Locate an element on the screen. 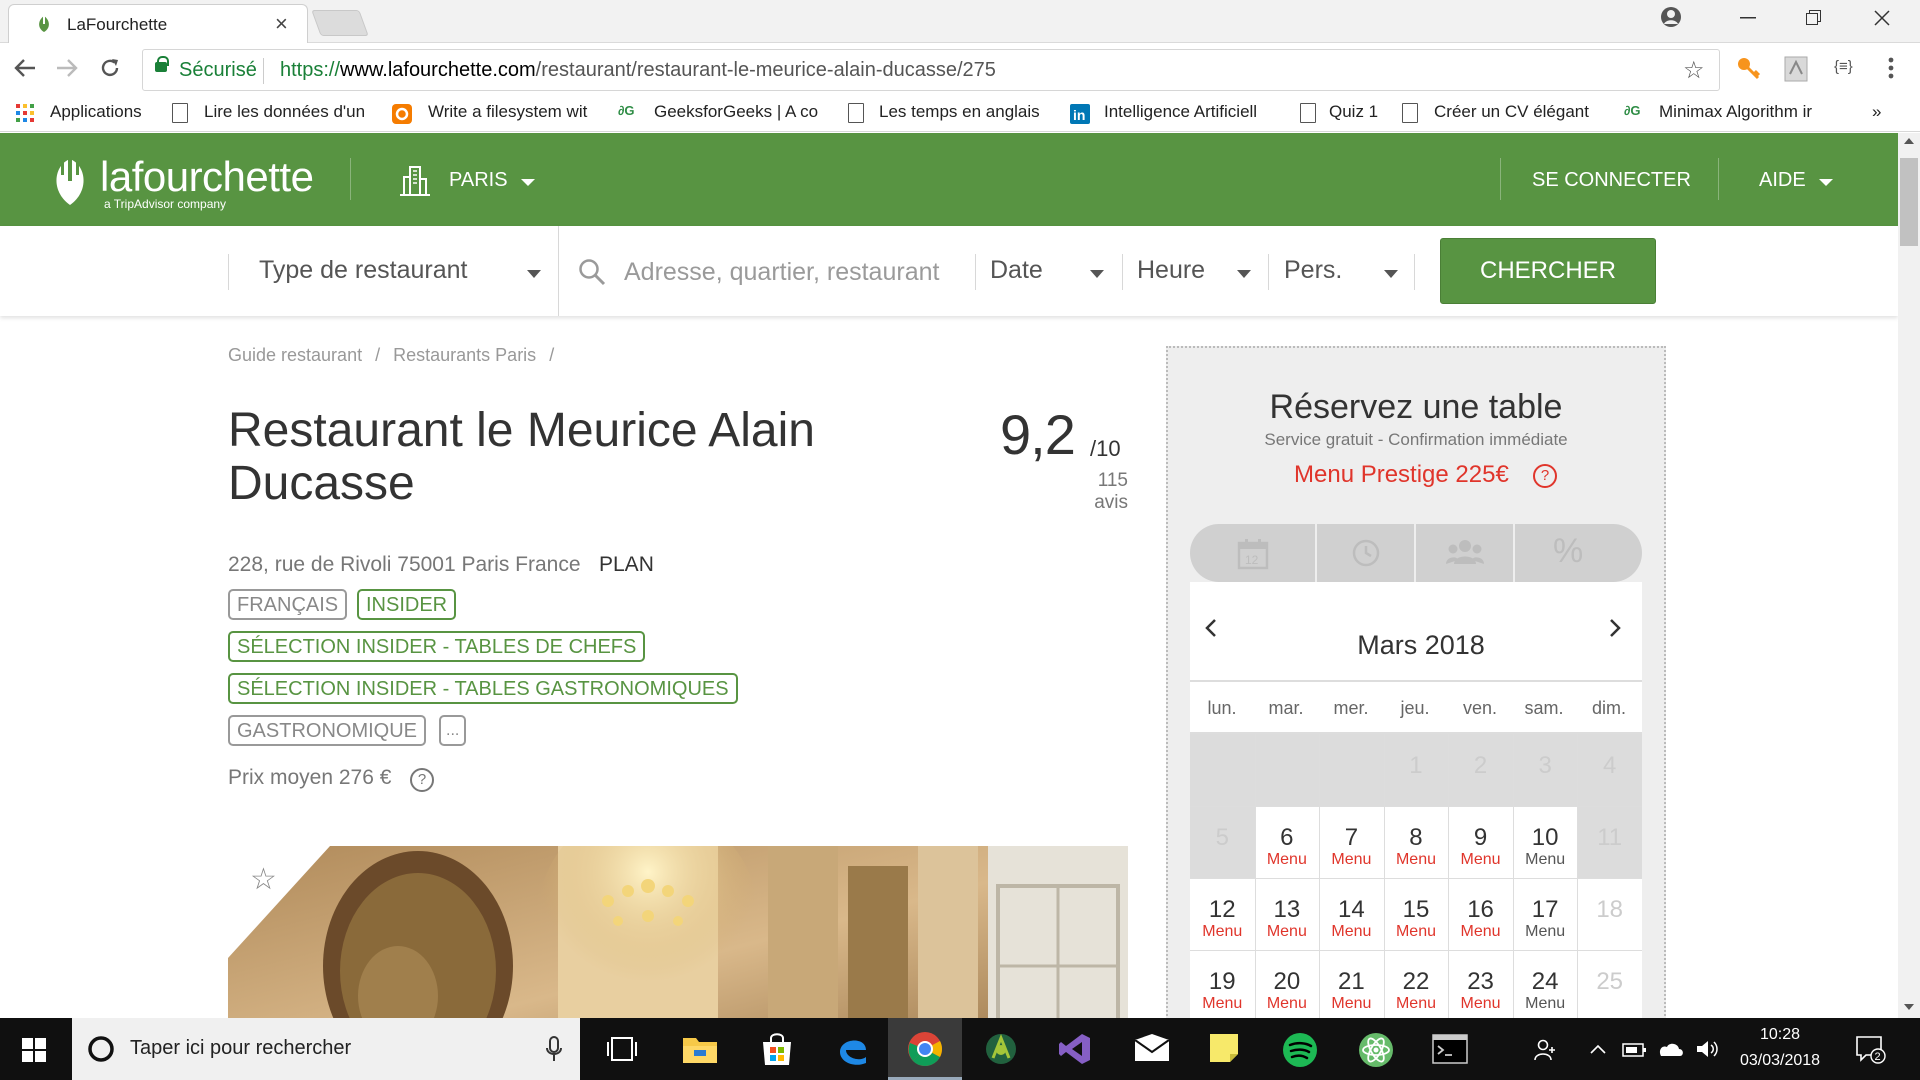  reviews-count: 115 avis is located at coordinates (1094, 492).